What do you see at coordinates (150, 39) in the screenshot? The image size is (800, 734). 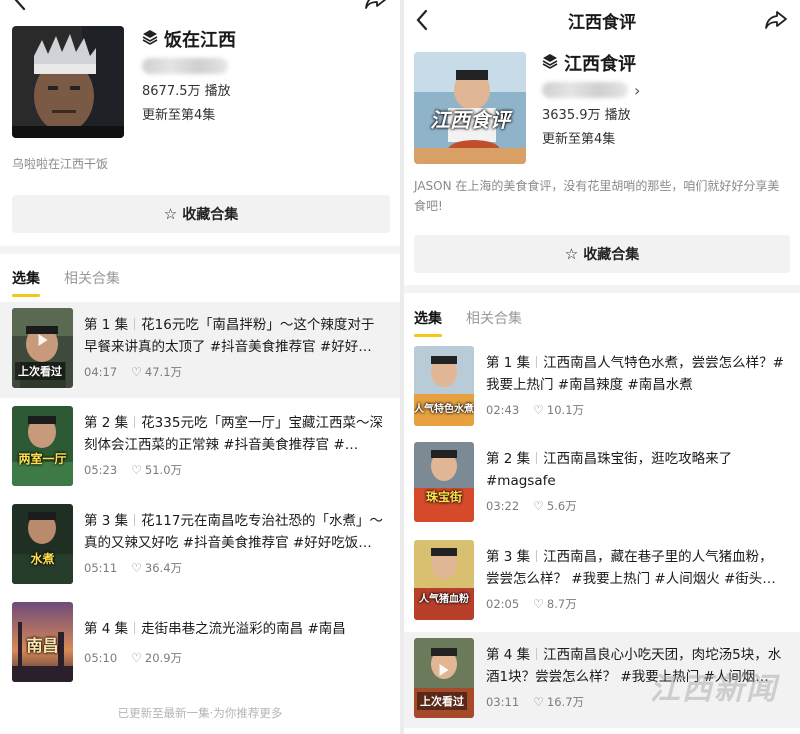 I see `collection-stack-icon` at bounding box center [150, 39].